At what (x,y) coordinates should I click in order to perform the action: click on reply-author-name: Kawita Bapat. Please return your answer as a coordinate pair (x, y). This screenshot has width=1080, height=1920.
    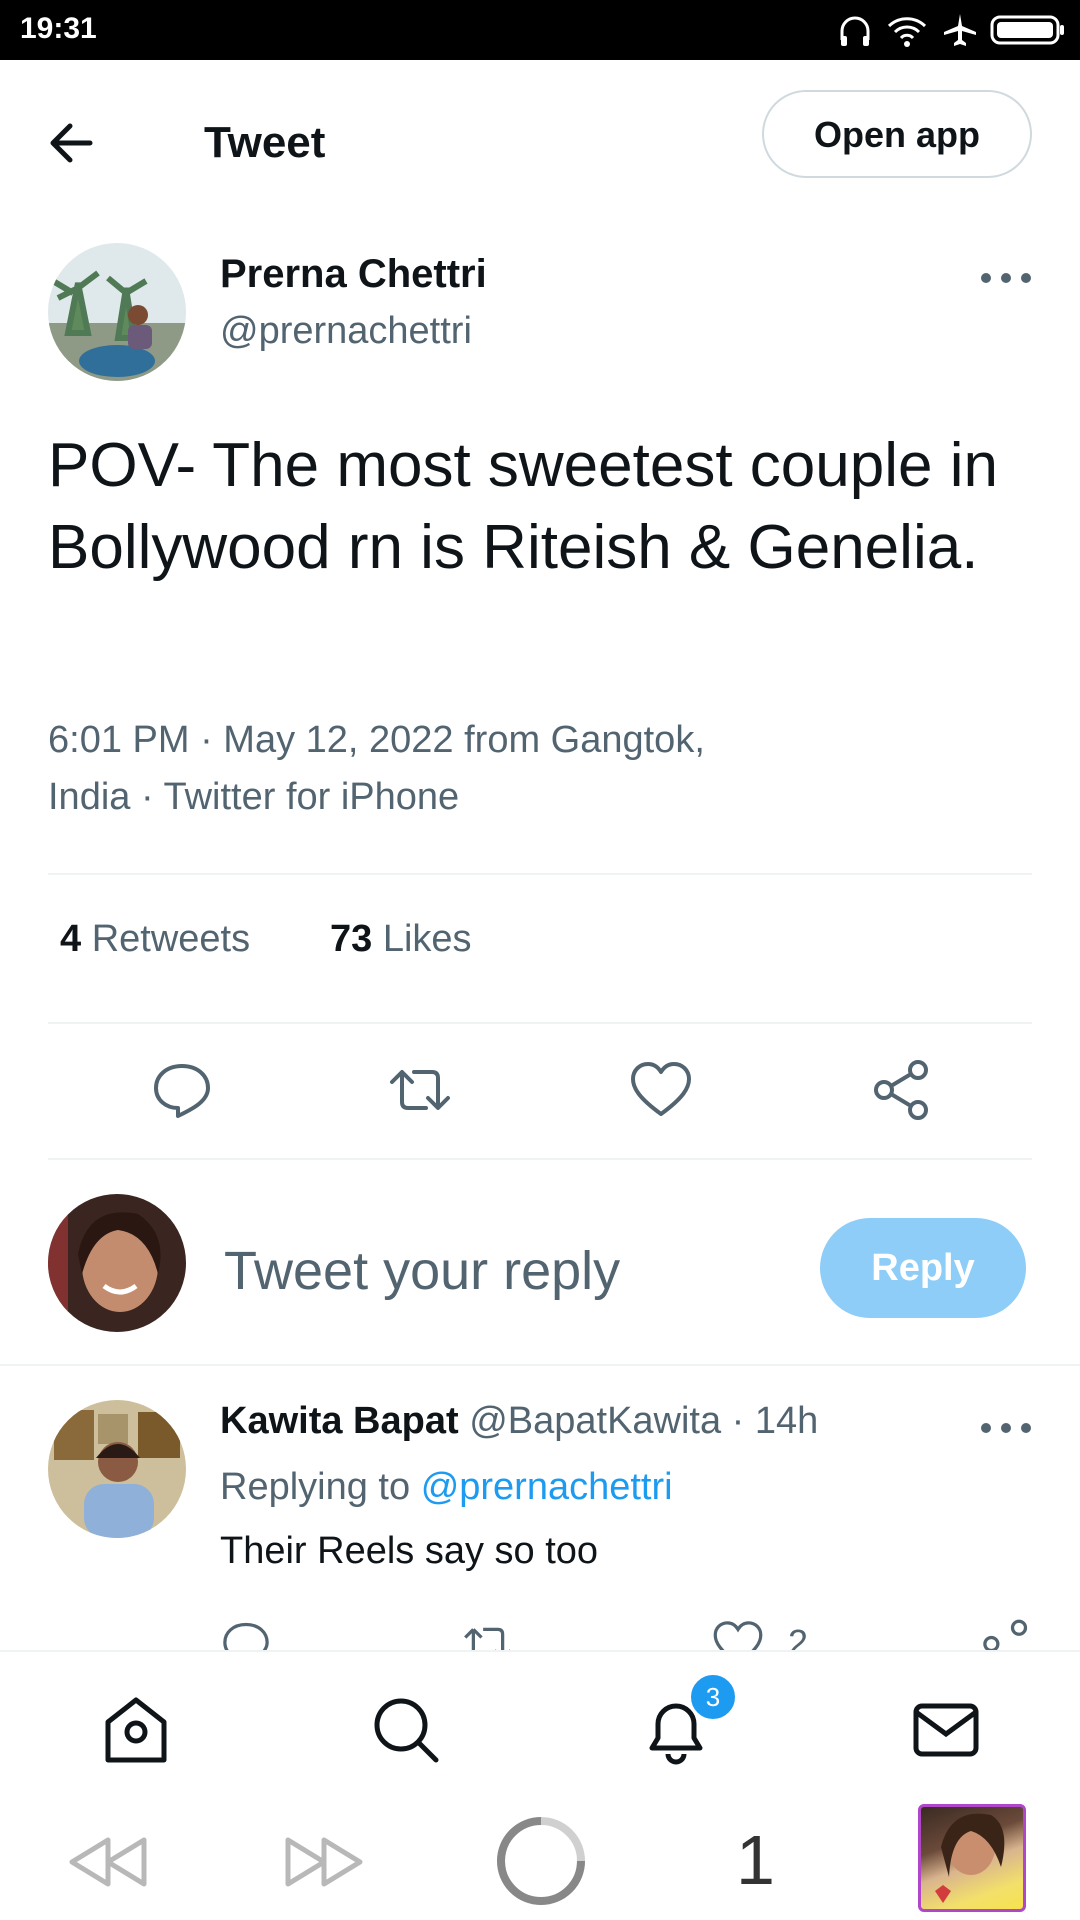
    Looking at the image, I should click on (339, 1421).